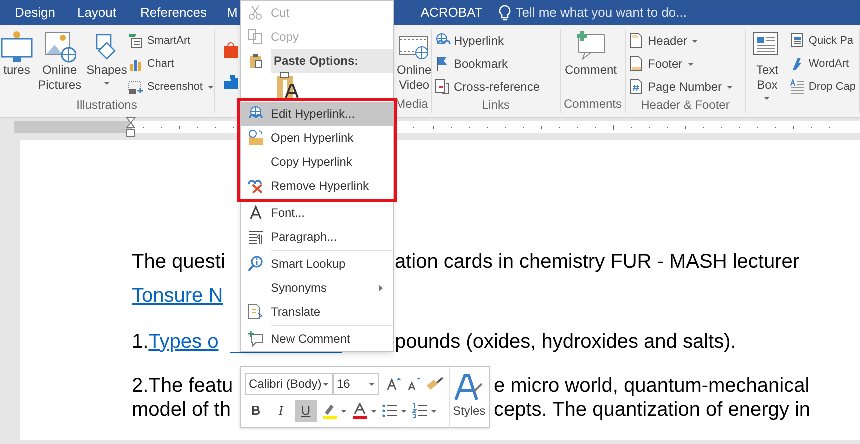 This screenshot has height=444, width=860. Describe the element at coordinates (232, 12) in the screenshot. I see `ribbon-tab: M` at that location.